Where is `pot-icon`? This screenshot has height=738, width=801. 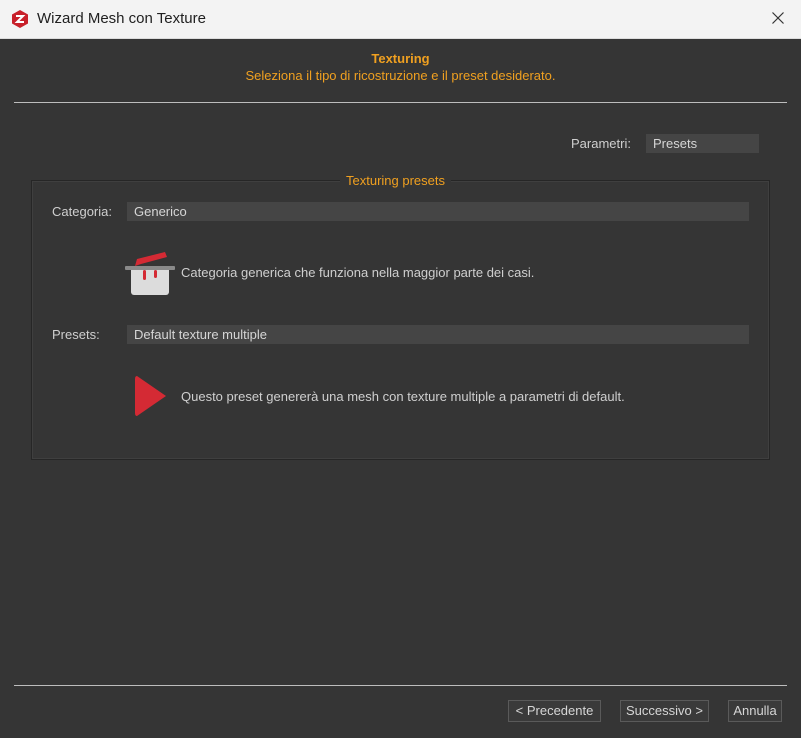 pot-icon is located at coordinates (150, 275).